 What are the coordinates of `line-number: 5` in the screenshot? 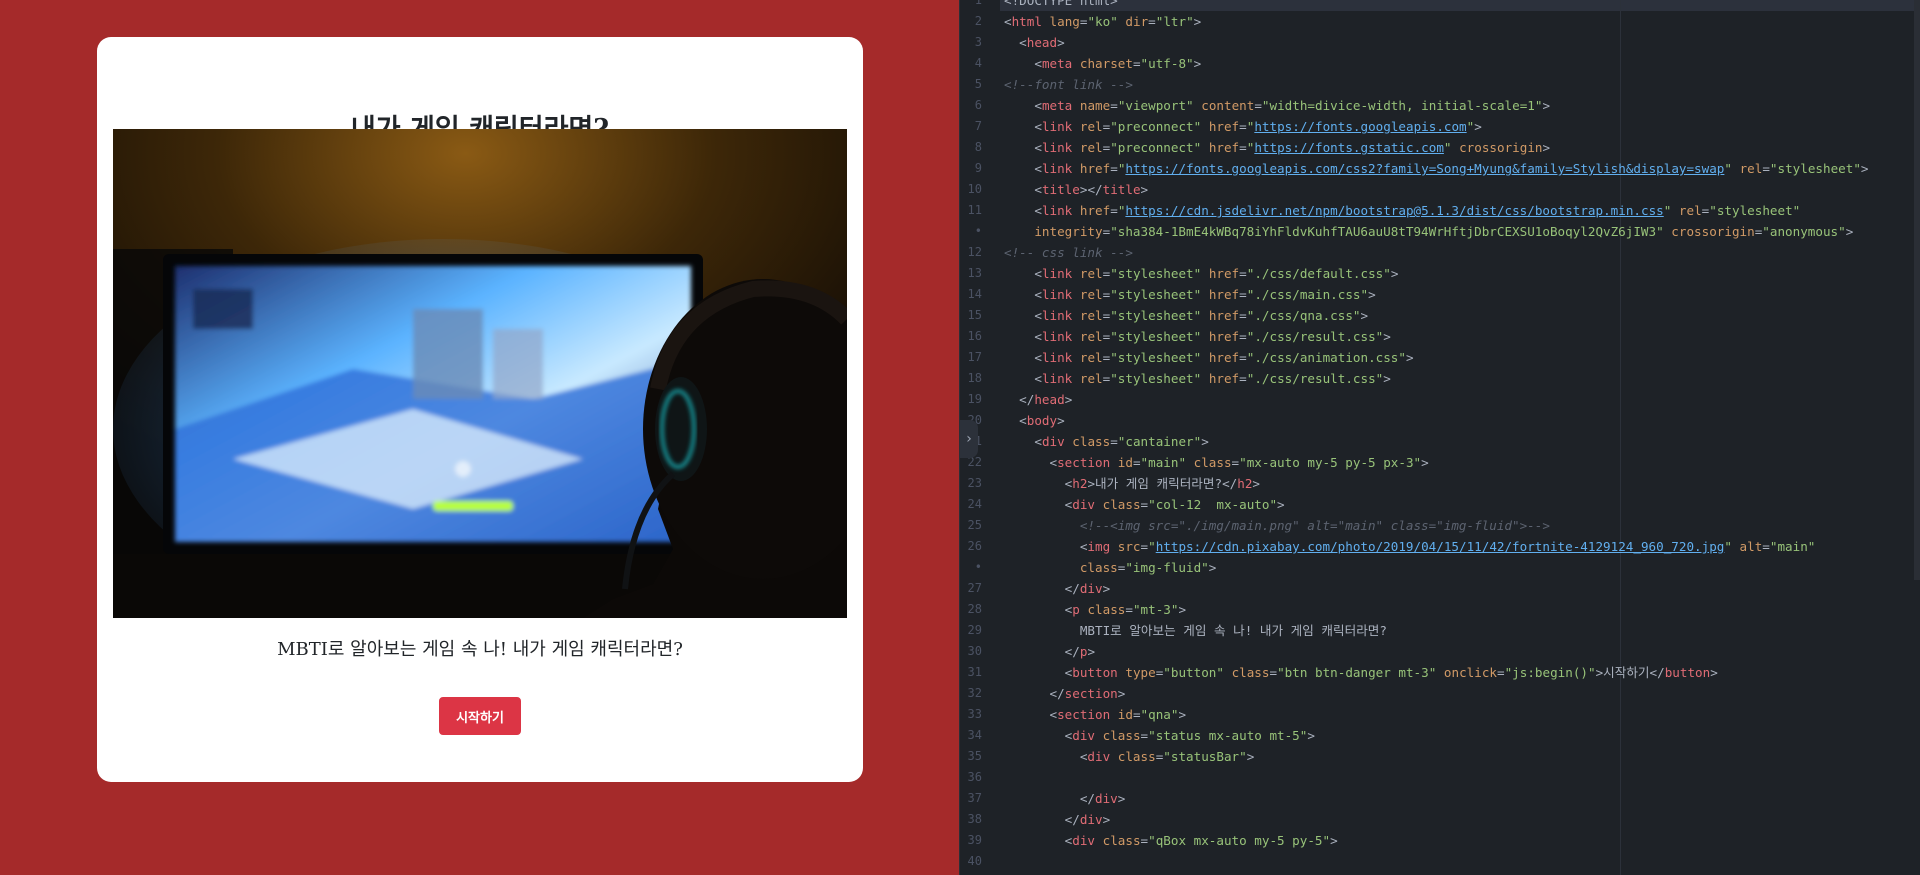 It's located at (978, 84).